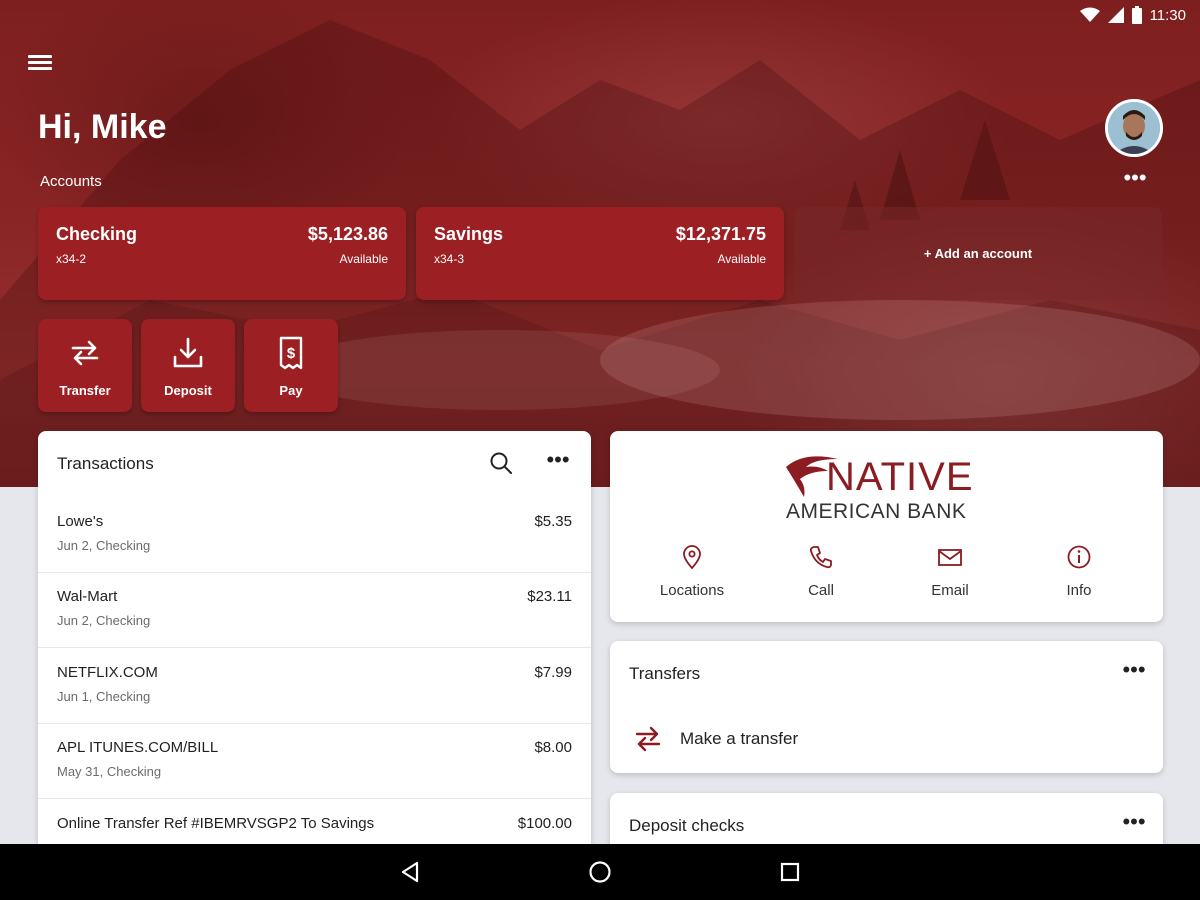 The image size is (1200, 900). Describe the element at coordinates (1115, 15) in the screenshot. I see `signal-icon` at that location.